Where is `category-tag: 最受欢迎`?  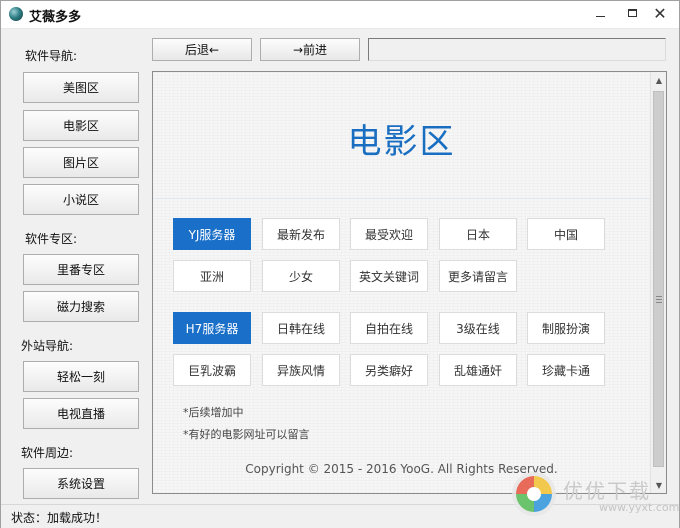
category-tag: 最受欢迎 is located at coordinates (389, 234).